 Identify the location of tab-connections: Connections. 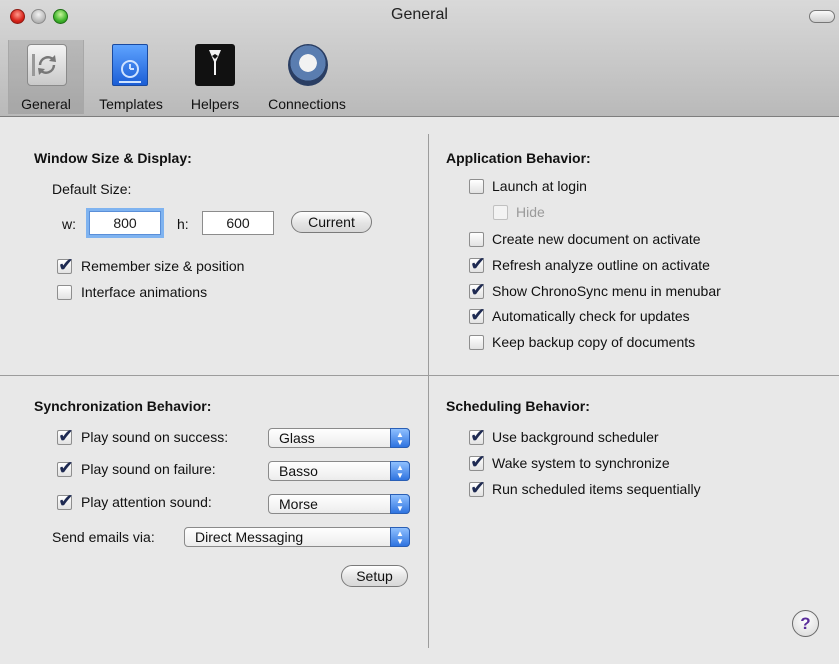
(307, 77).